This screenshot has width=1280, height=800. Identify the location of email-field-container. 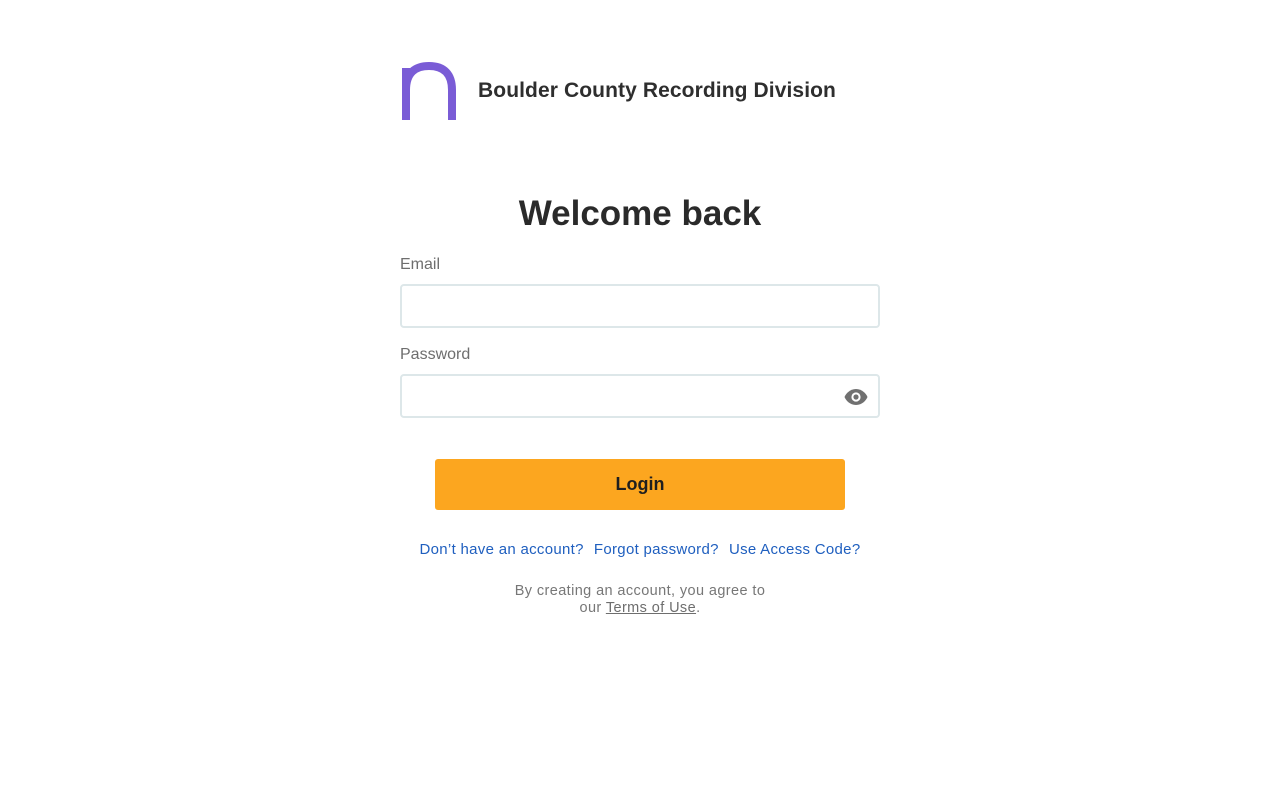
(640, 306).